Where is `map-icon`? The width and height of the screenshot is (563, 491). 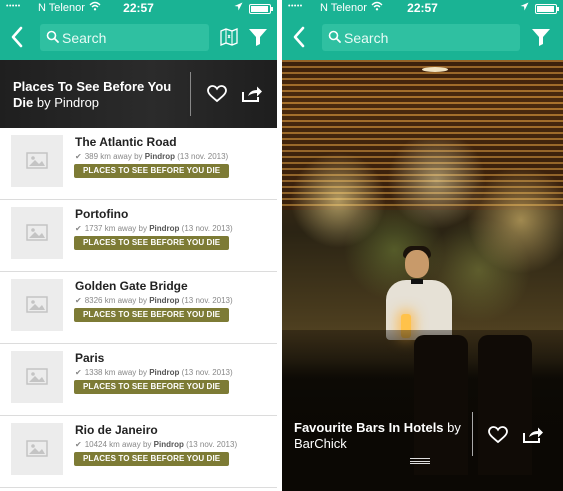 map-icon is located at coordinates (229, 37).